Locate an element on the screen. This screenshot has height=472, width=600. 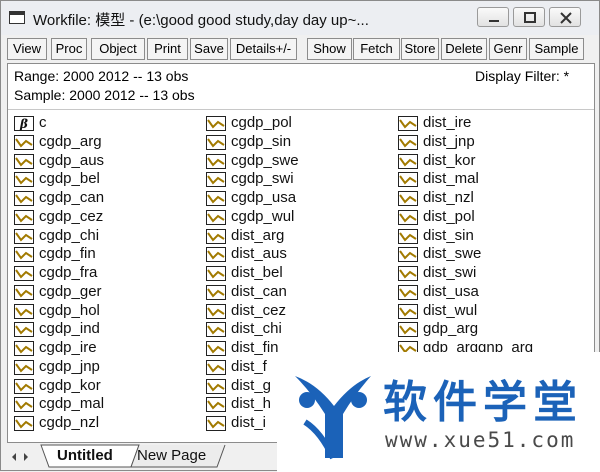
item-label: dist_pol is located at coordinates (449, 216).